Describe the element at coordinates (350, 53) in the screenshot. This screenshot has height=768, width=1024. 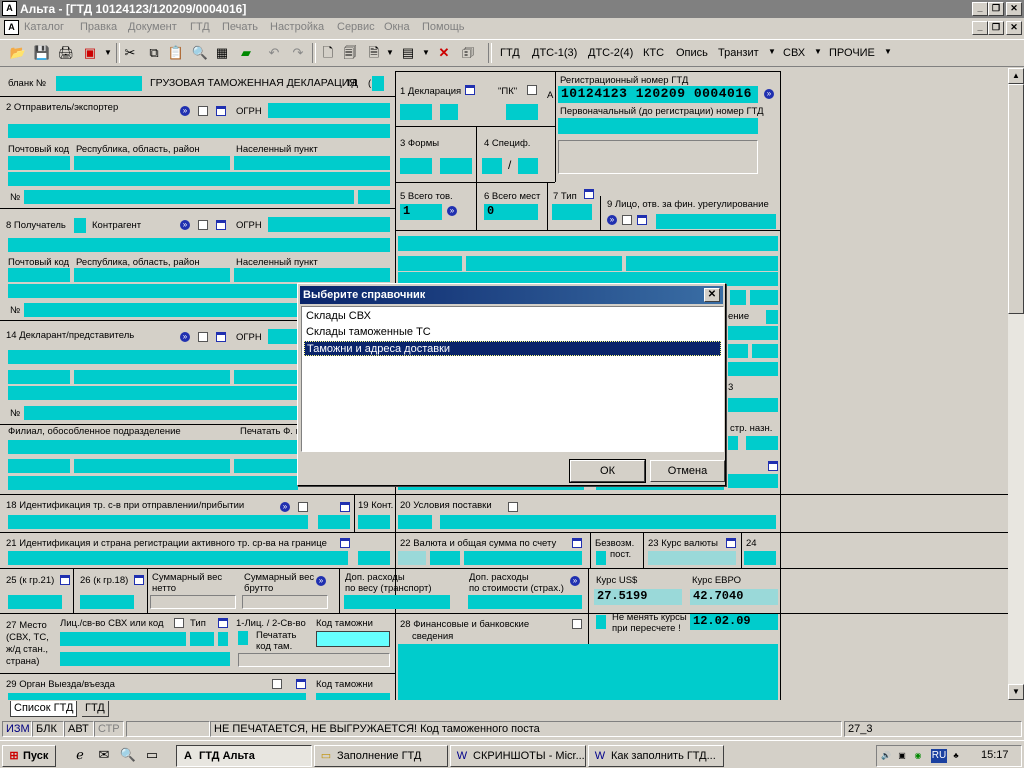
I see `docs-icon: 🗐` at that location.